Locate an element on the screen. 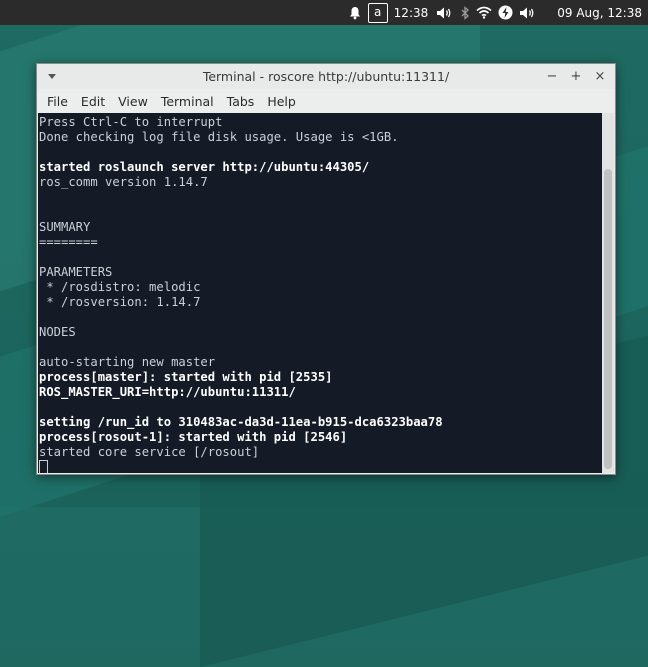  terminal-line: ======== is located at coordinates (68, 242).